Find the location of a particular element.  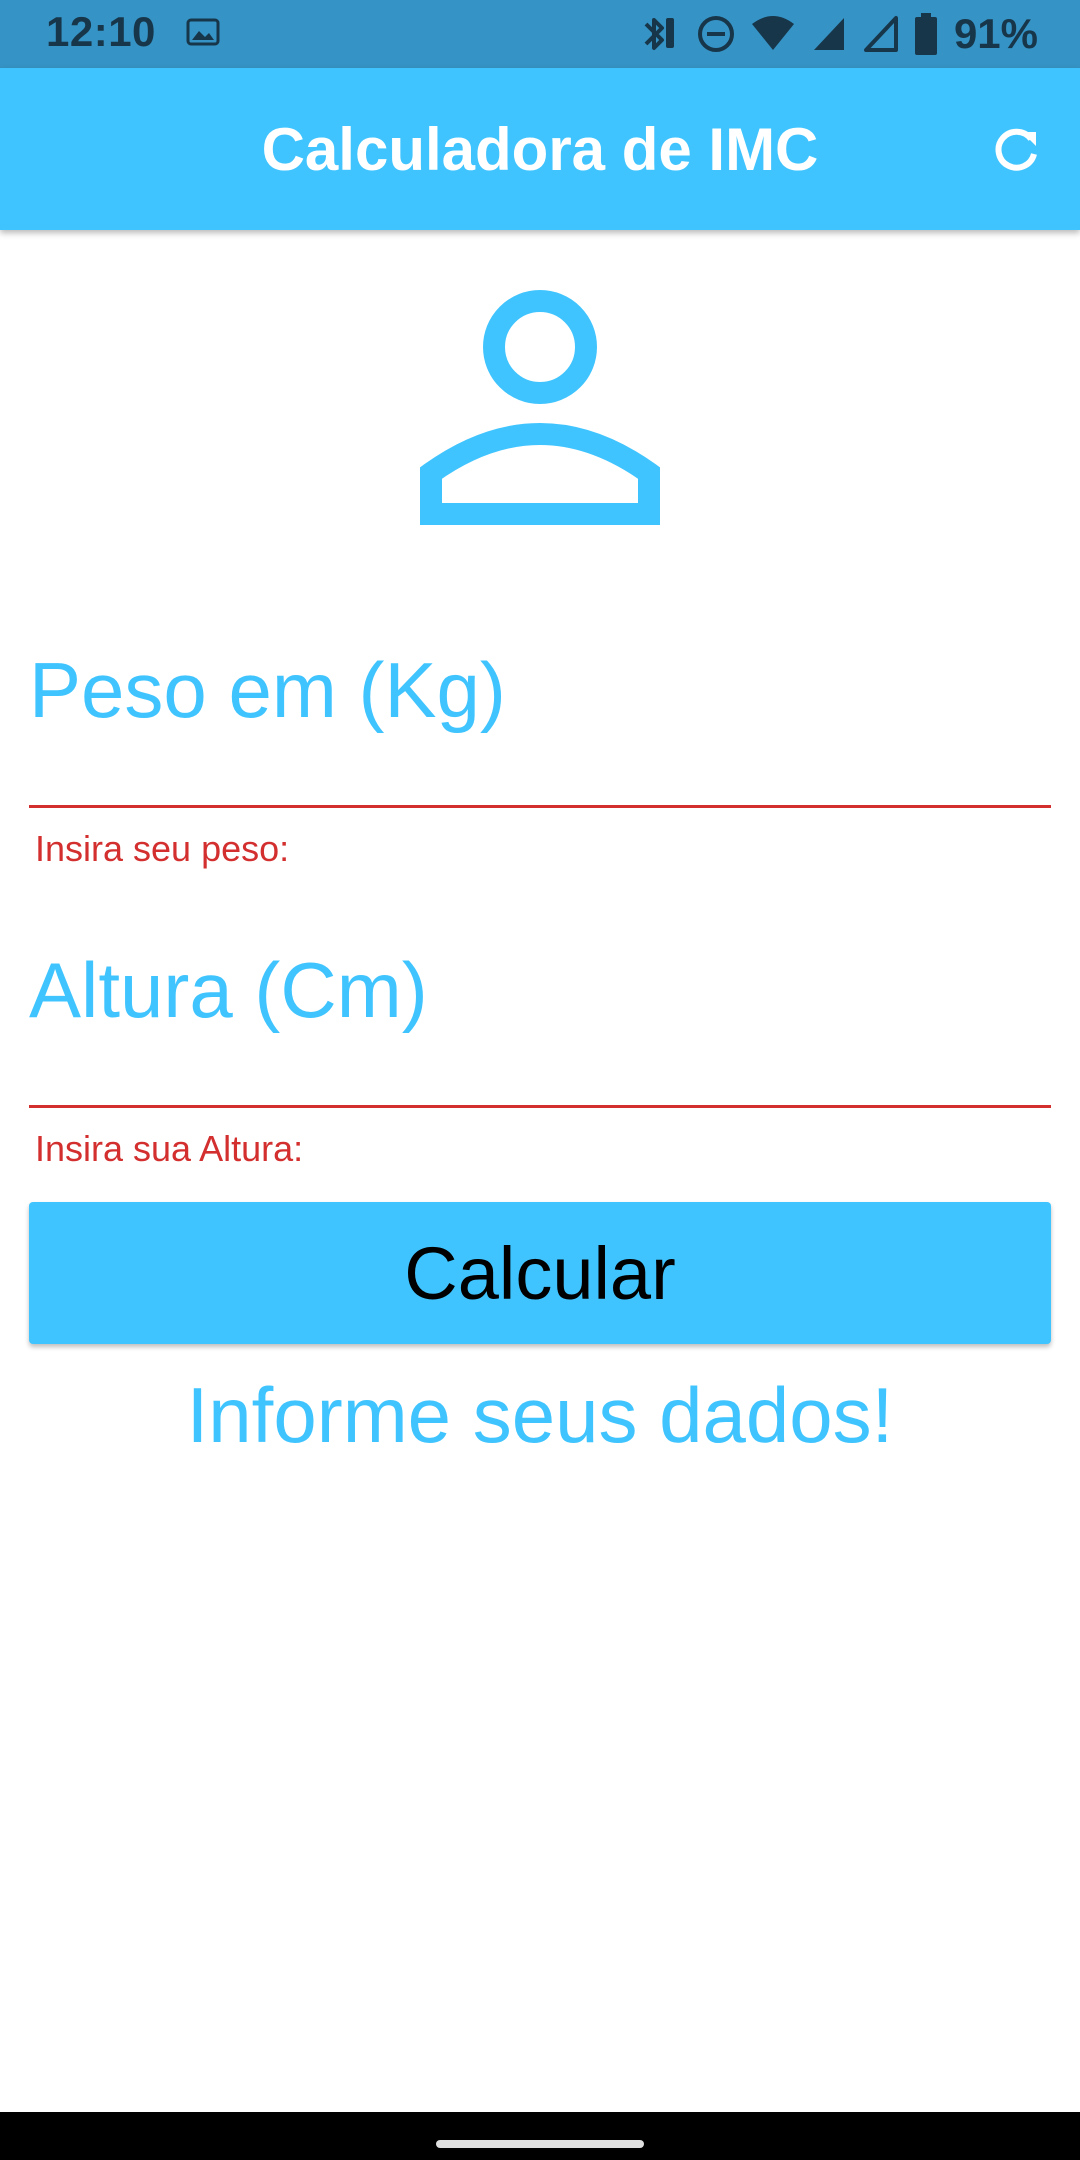

person-icon is located at coordinates (540, 407).